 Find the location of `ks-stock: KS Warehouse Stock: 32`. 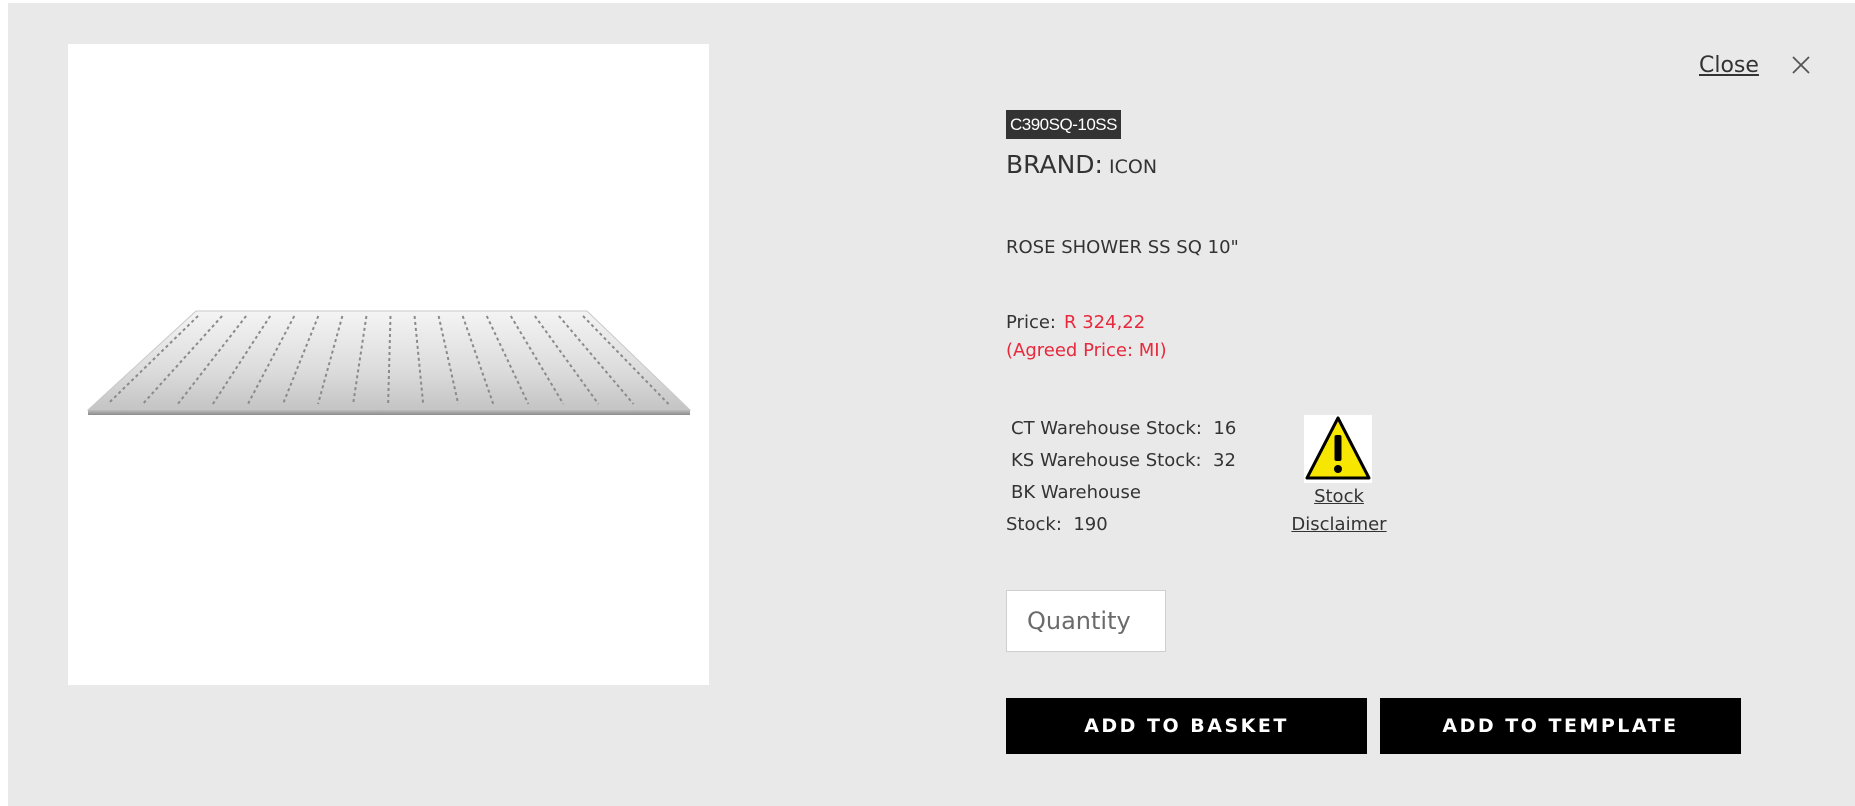

ks-stock: KS Warehouse Stock: 32 is located at coordinates (1123, 460).